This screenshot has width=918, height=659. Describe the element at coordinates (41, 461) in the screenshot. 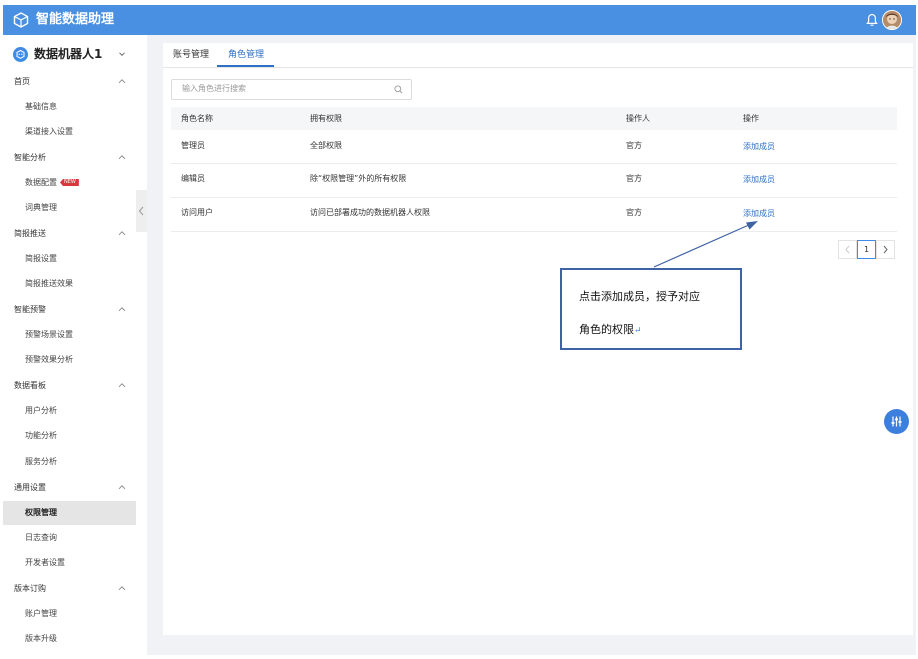

I see `sidebar-item-label: 服务分析` at that location.